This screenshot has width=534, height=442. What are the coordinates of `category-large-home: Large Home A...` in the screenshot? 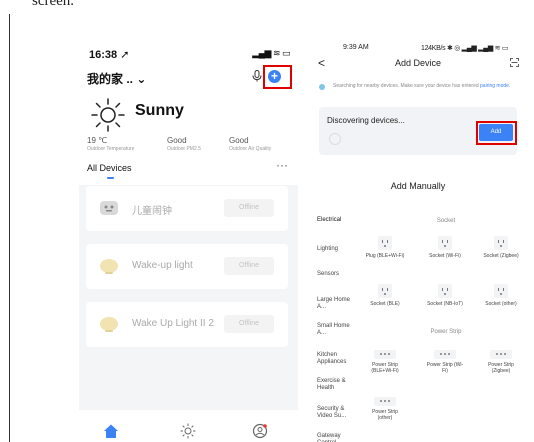 It's located at (336, 304).